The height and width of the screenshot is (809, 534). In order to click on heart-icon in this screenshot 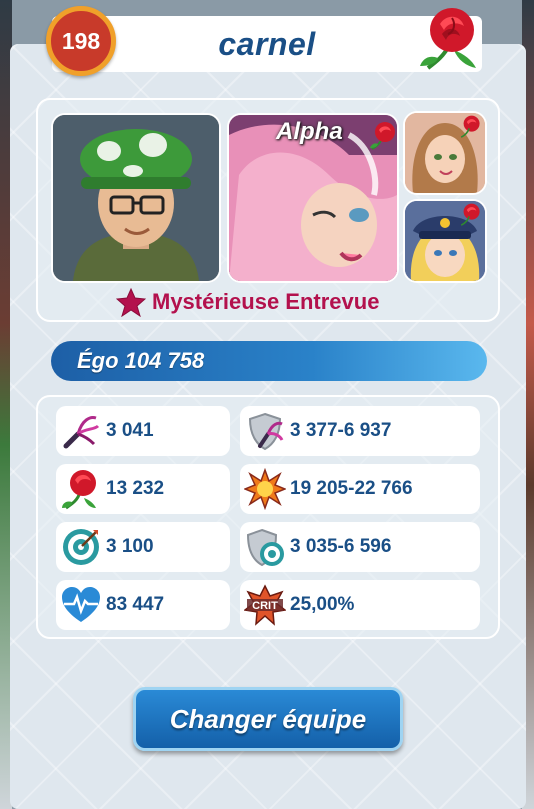, I will do `click(81, 604)`.